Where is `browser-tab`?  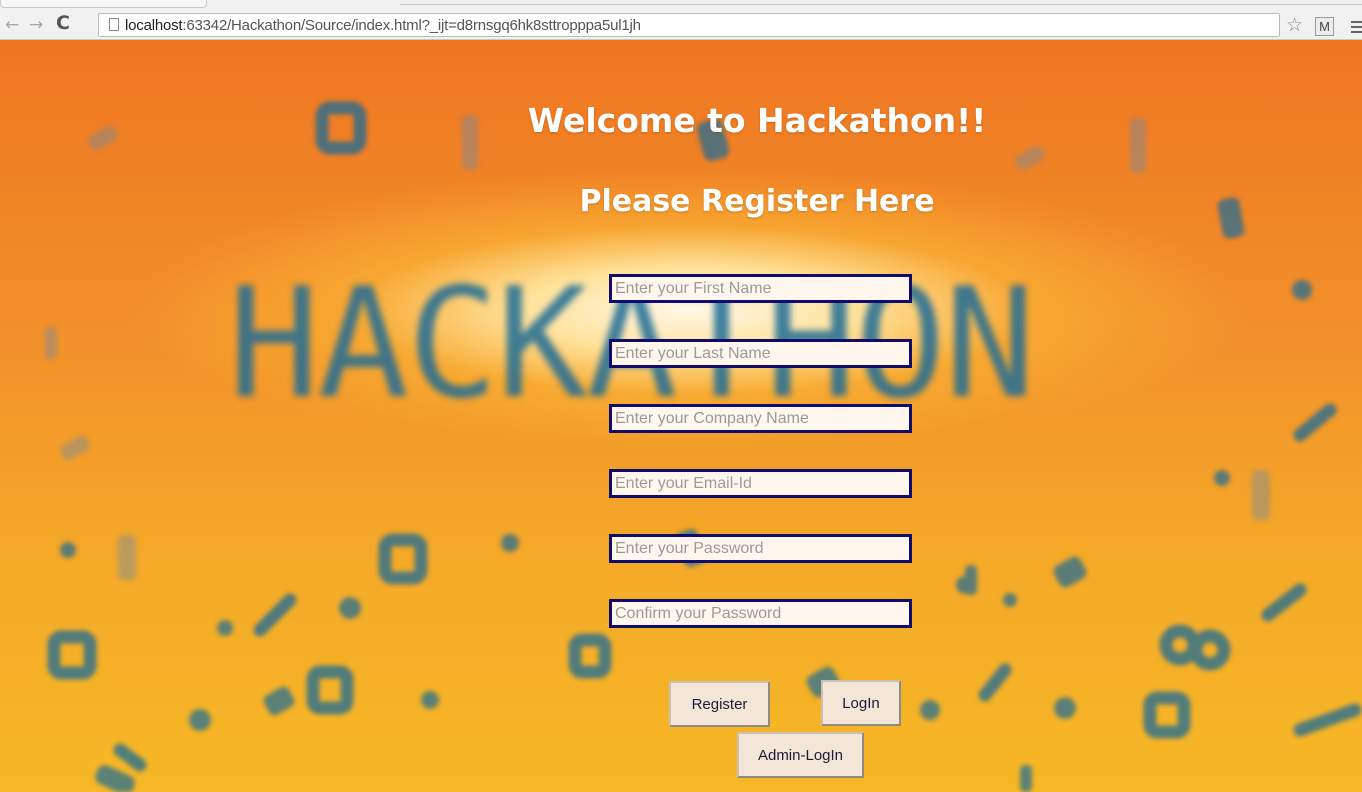
browser-tab is located at coordinates (103, 4).